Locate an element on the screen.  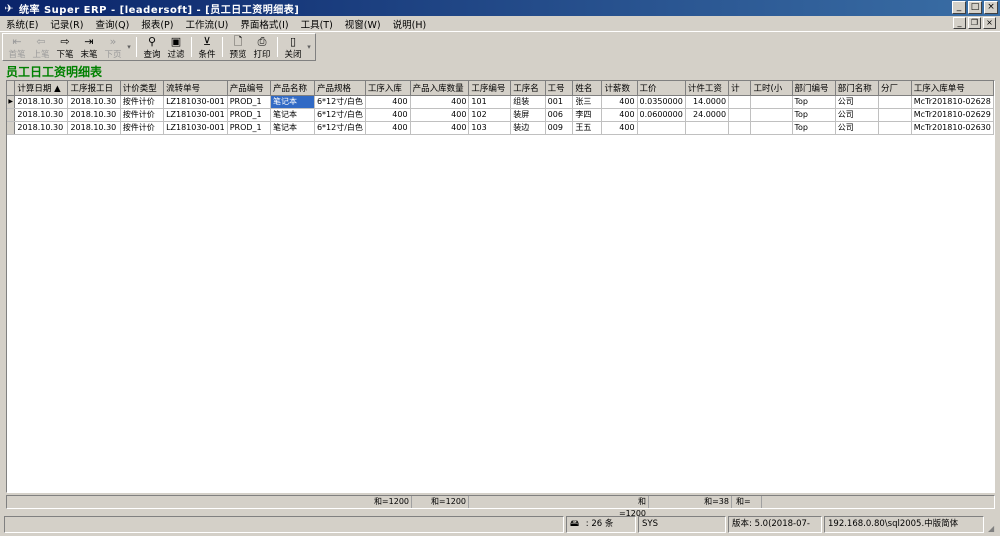
table-cell: 14.0000 is located at coordinates (707, 102).